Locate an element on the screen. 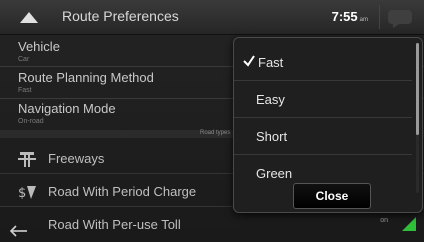  setting-label: Route Planning Method is located at coordinates (86, 77).